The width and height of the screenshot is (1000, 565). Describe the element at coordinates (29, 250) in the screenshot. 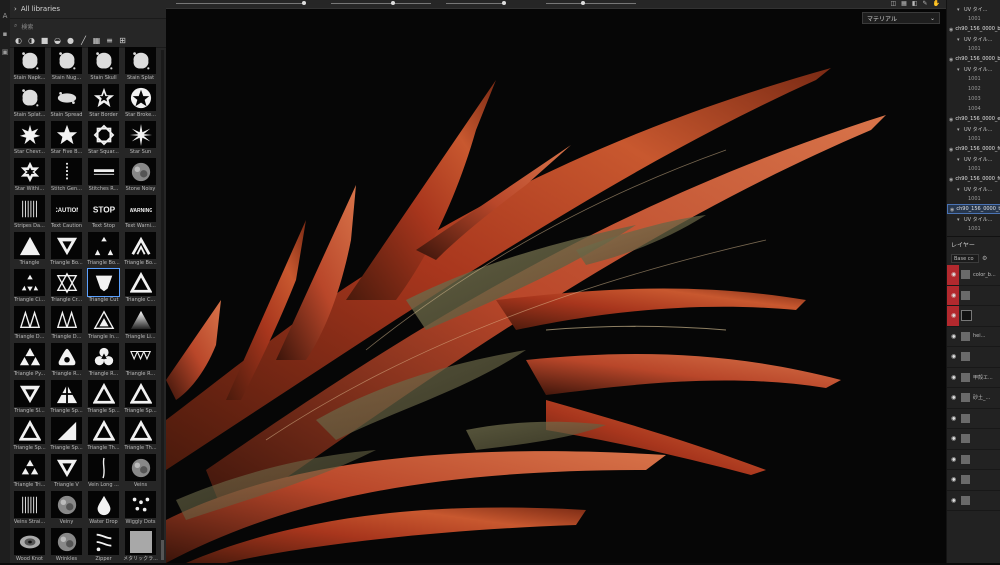

I see `shelf-item: Triangle` at that location.